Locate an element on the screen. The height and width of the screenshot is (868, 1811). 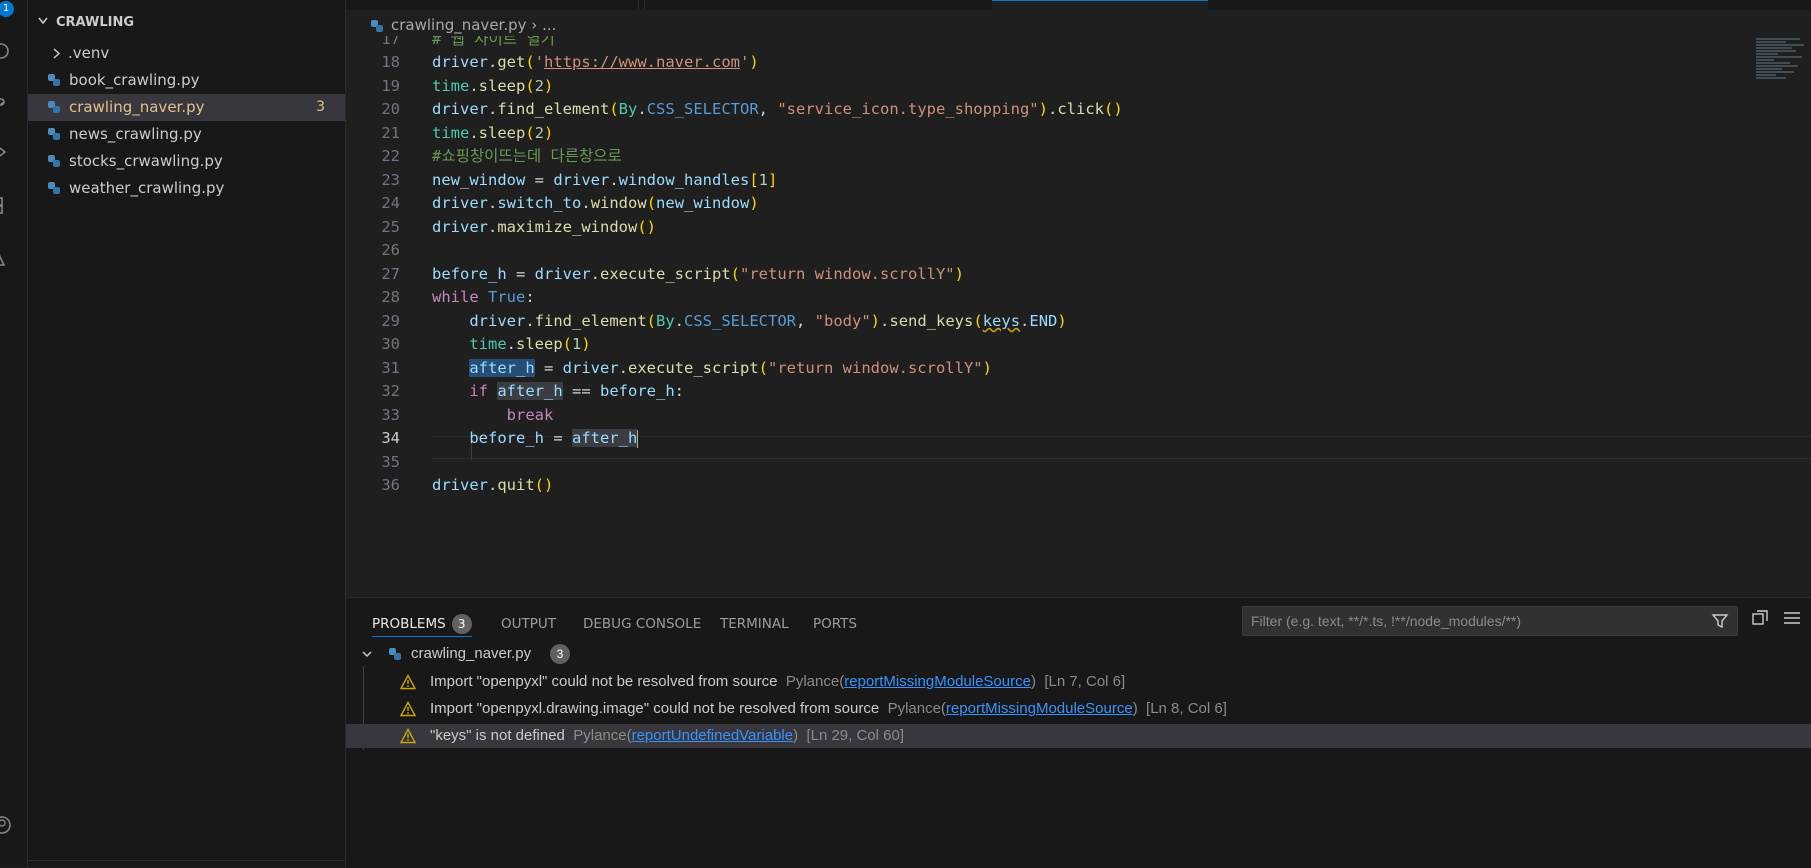
tab-active is located at coordinates (1100, 5).